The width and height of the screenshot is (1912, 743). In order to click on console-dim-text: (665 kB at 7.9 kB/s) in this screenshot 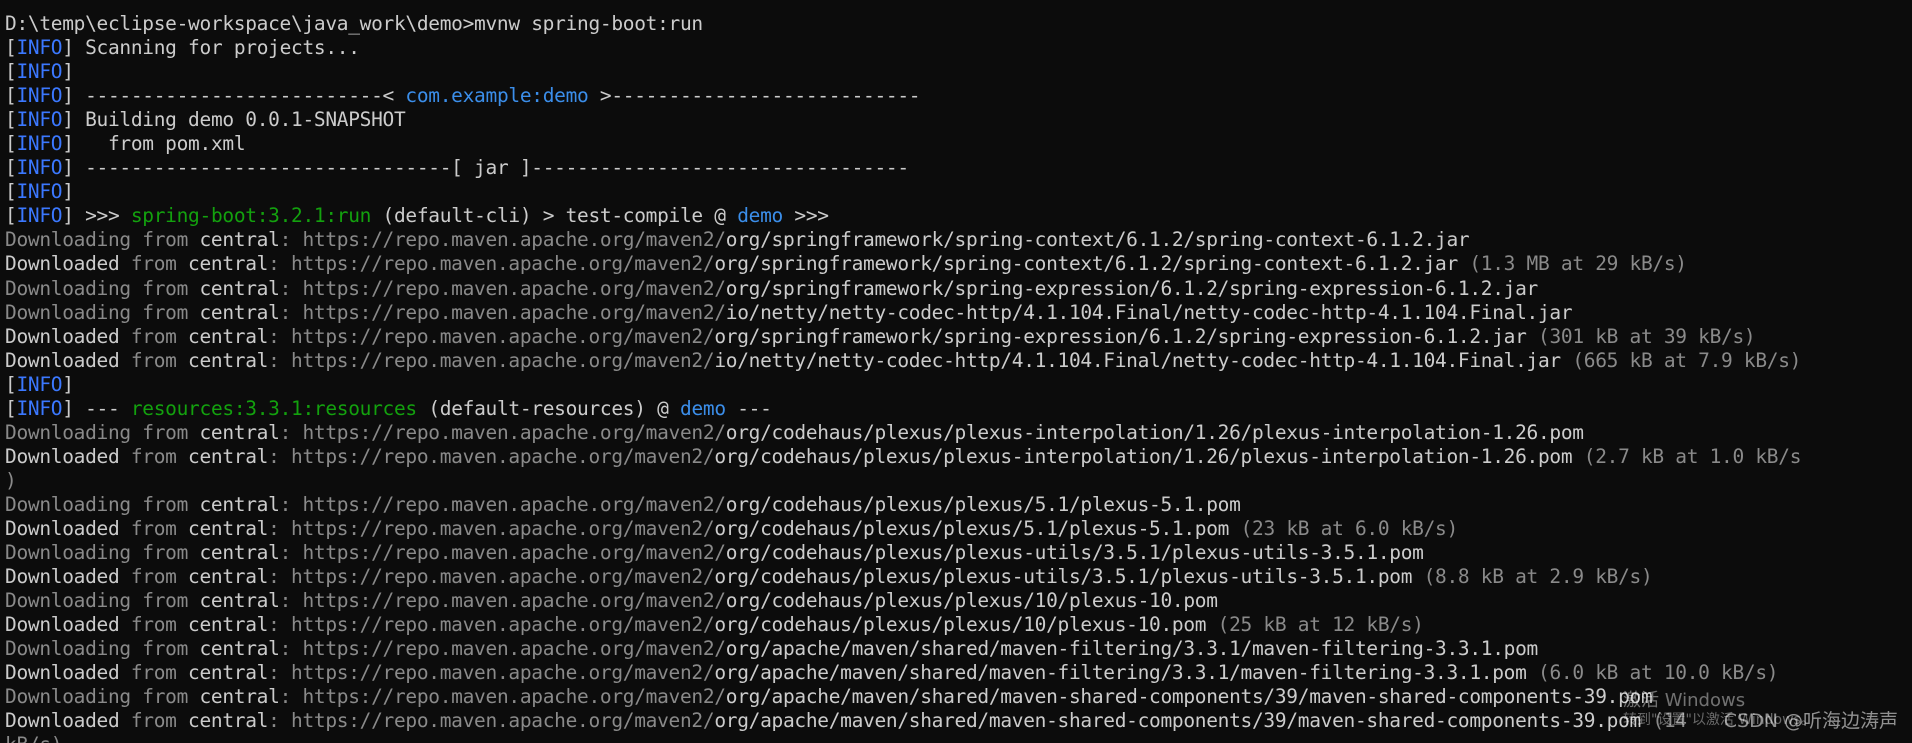, I will do `click(1681, 360)`.